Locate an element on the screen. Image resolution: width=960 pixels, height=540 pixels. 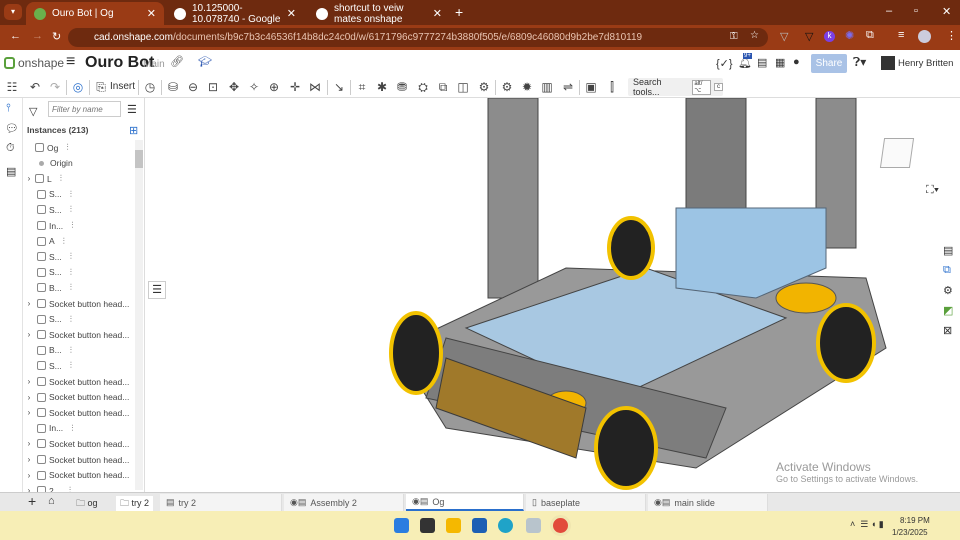
tree-item: Og ⫶ is located at coordinates (46, 147).